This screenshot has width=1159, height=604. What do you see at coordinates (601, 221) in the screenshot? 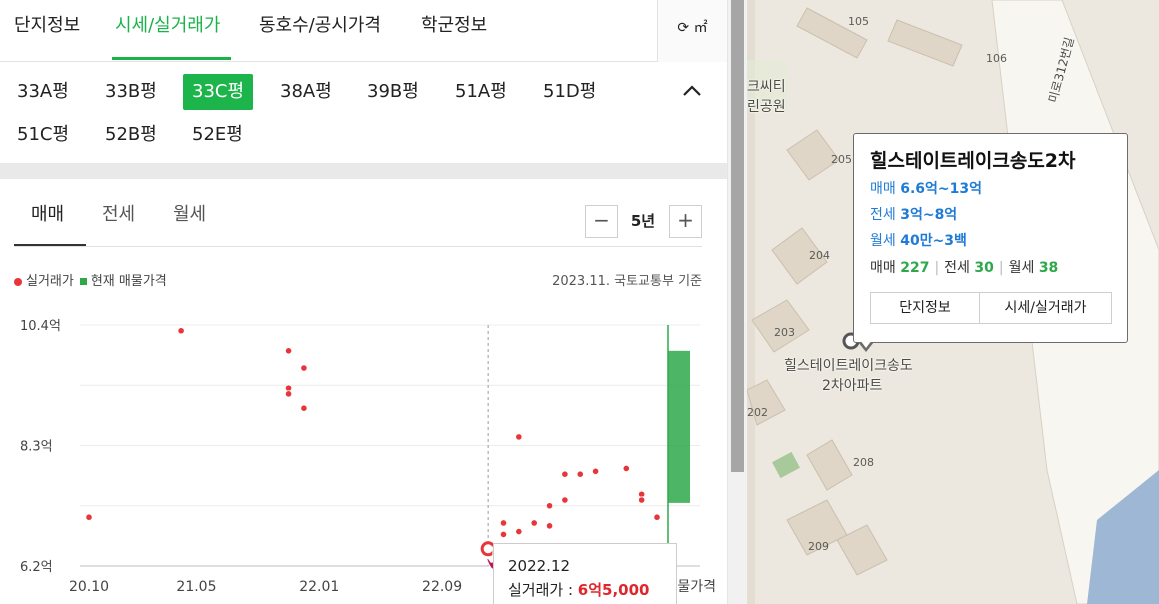
I see `period-decrease-button: −` at bounding box center [601, 221].